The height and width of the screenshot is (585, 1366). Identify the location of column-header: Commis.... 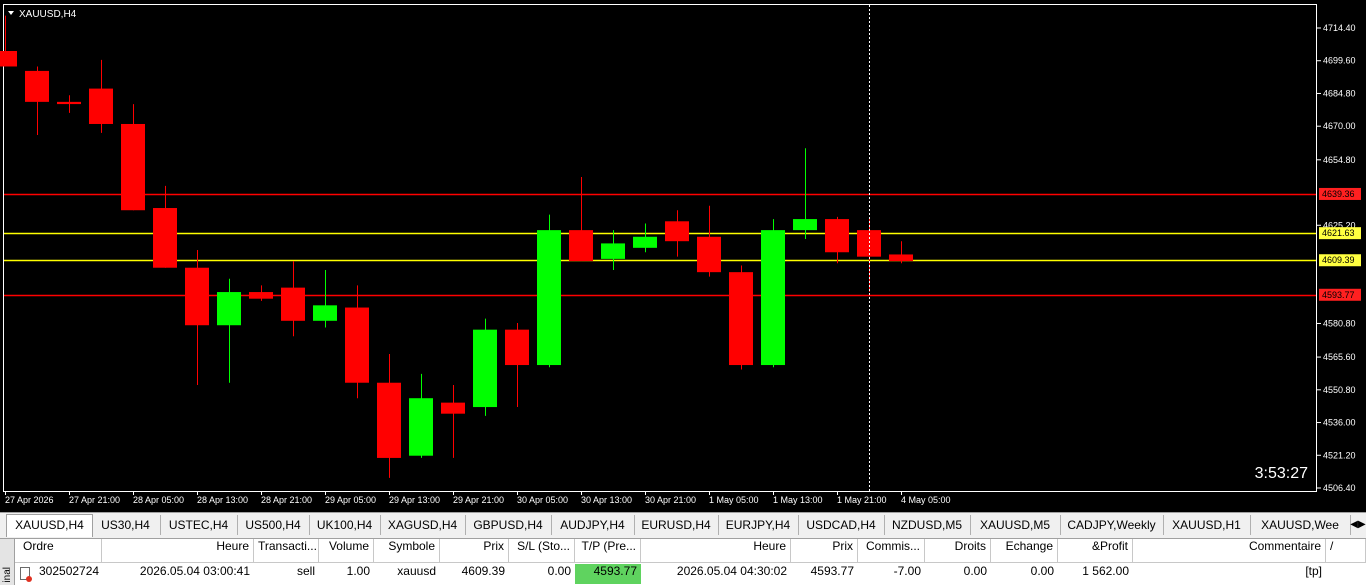
(891, 551).